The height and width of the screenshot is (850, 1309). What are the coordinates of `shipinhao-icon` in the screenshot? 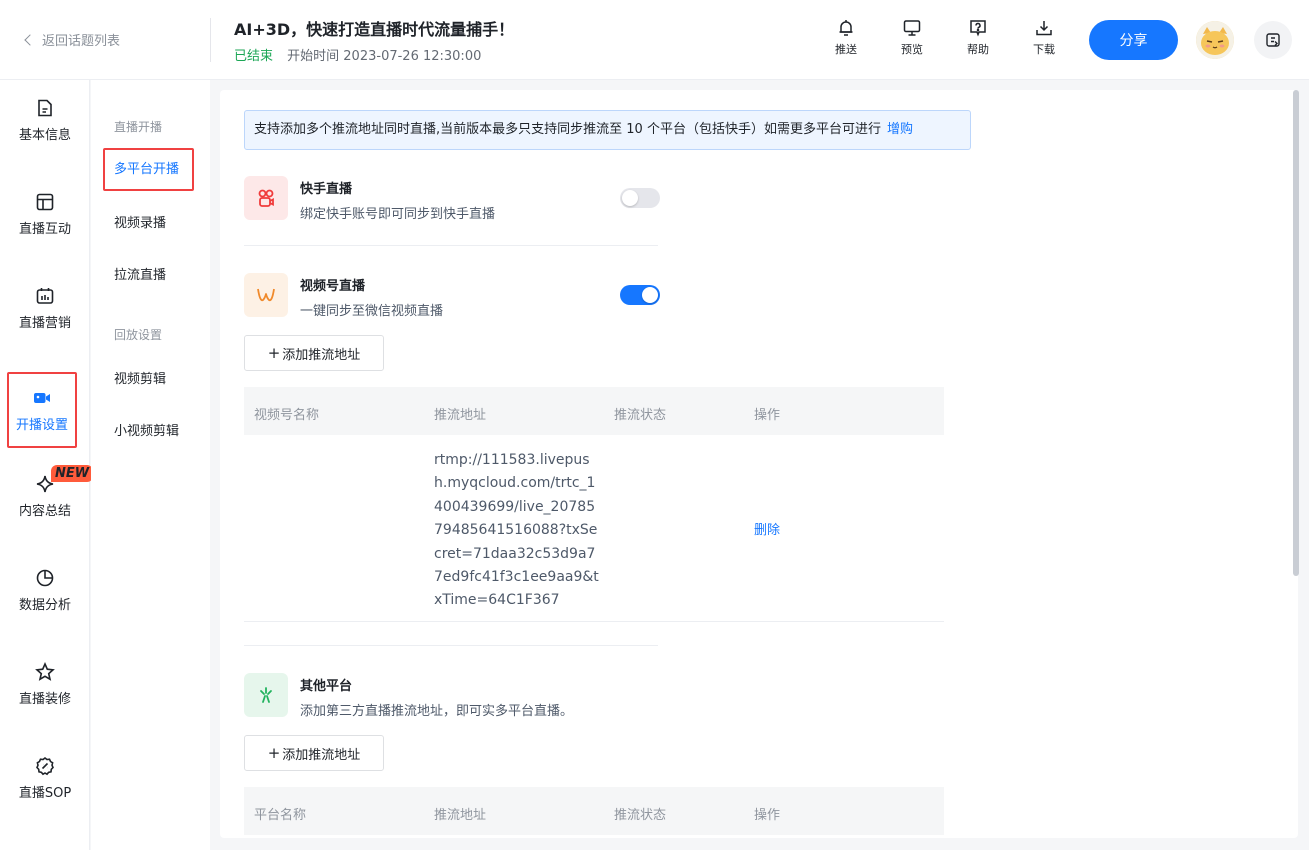 It's located at (266, 295).